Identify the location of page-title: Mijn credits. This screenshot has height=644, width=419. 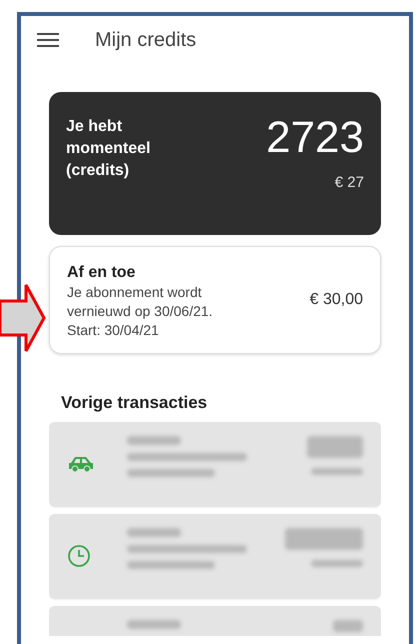
(145, 40).